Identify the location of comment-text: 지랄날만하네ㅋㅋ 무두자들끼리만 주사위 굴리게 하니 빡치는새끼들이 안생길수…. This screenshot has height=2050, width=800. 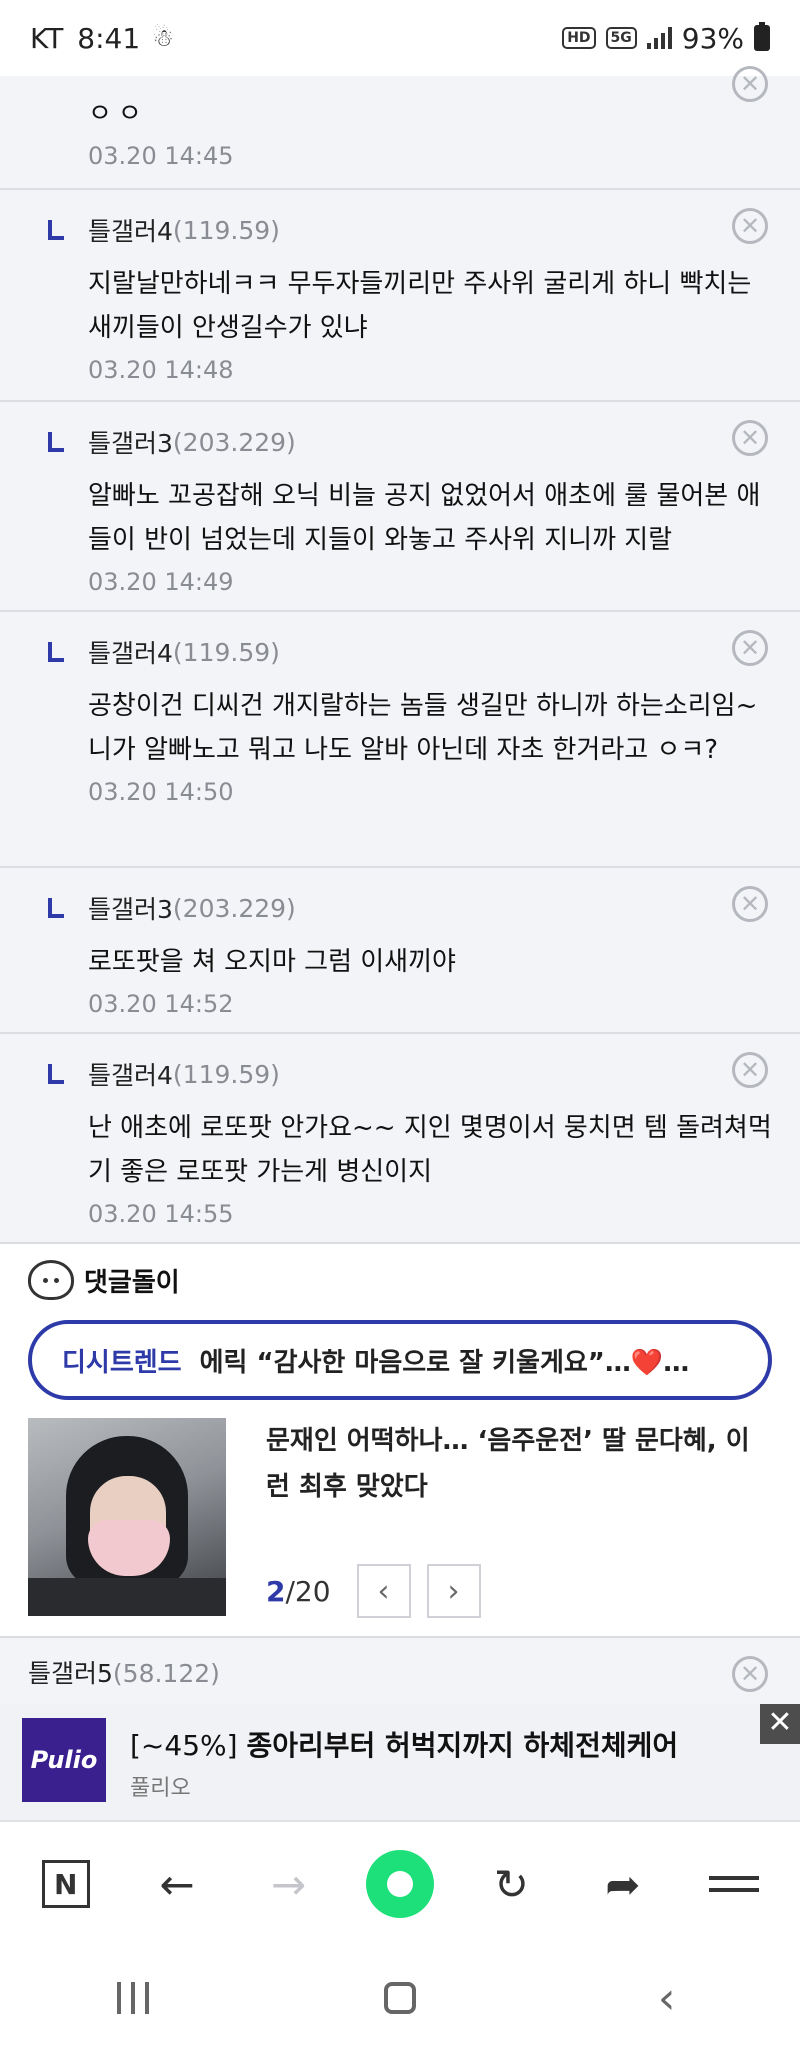
(420, 306).